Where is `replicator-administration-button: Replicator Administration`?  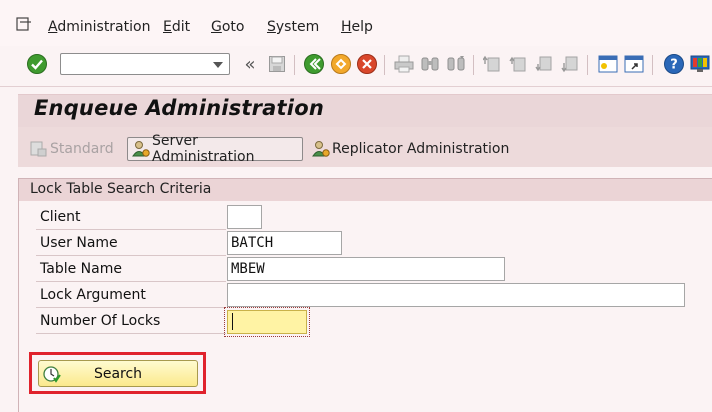
replicator-administration-button: Replicator Administration is located at coordinates (408, 149).